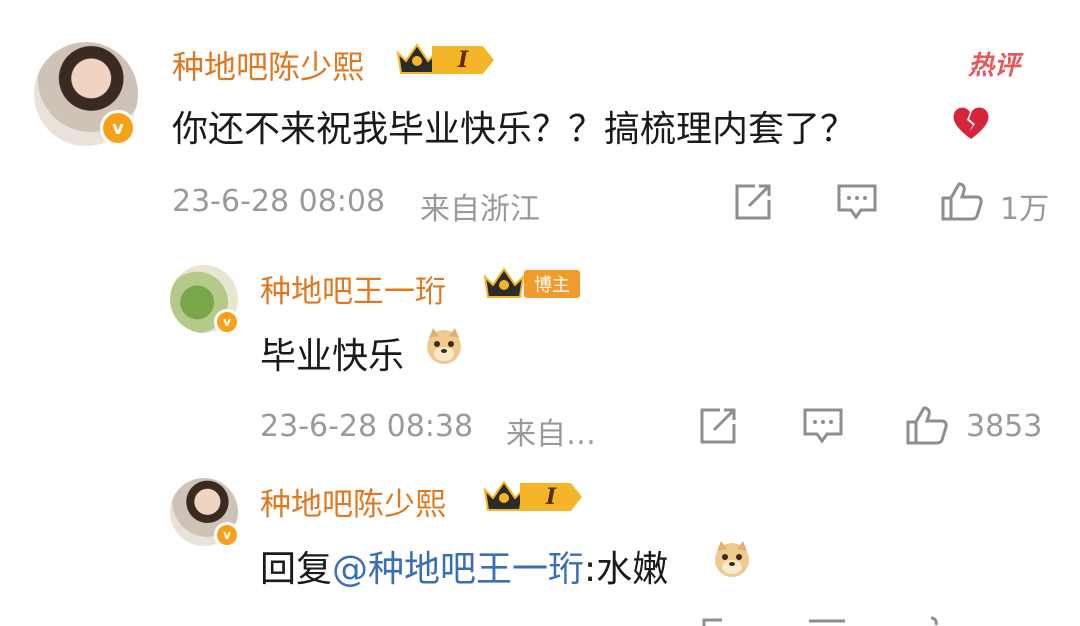  I want to click on like-count: 1万, so click(1025, 209).